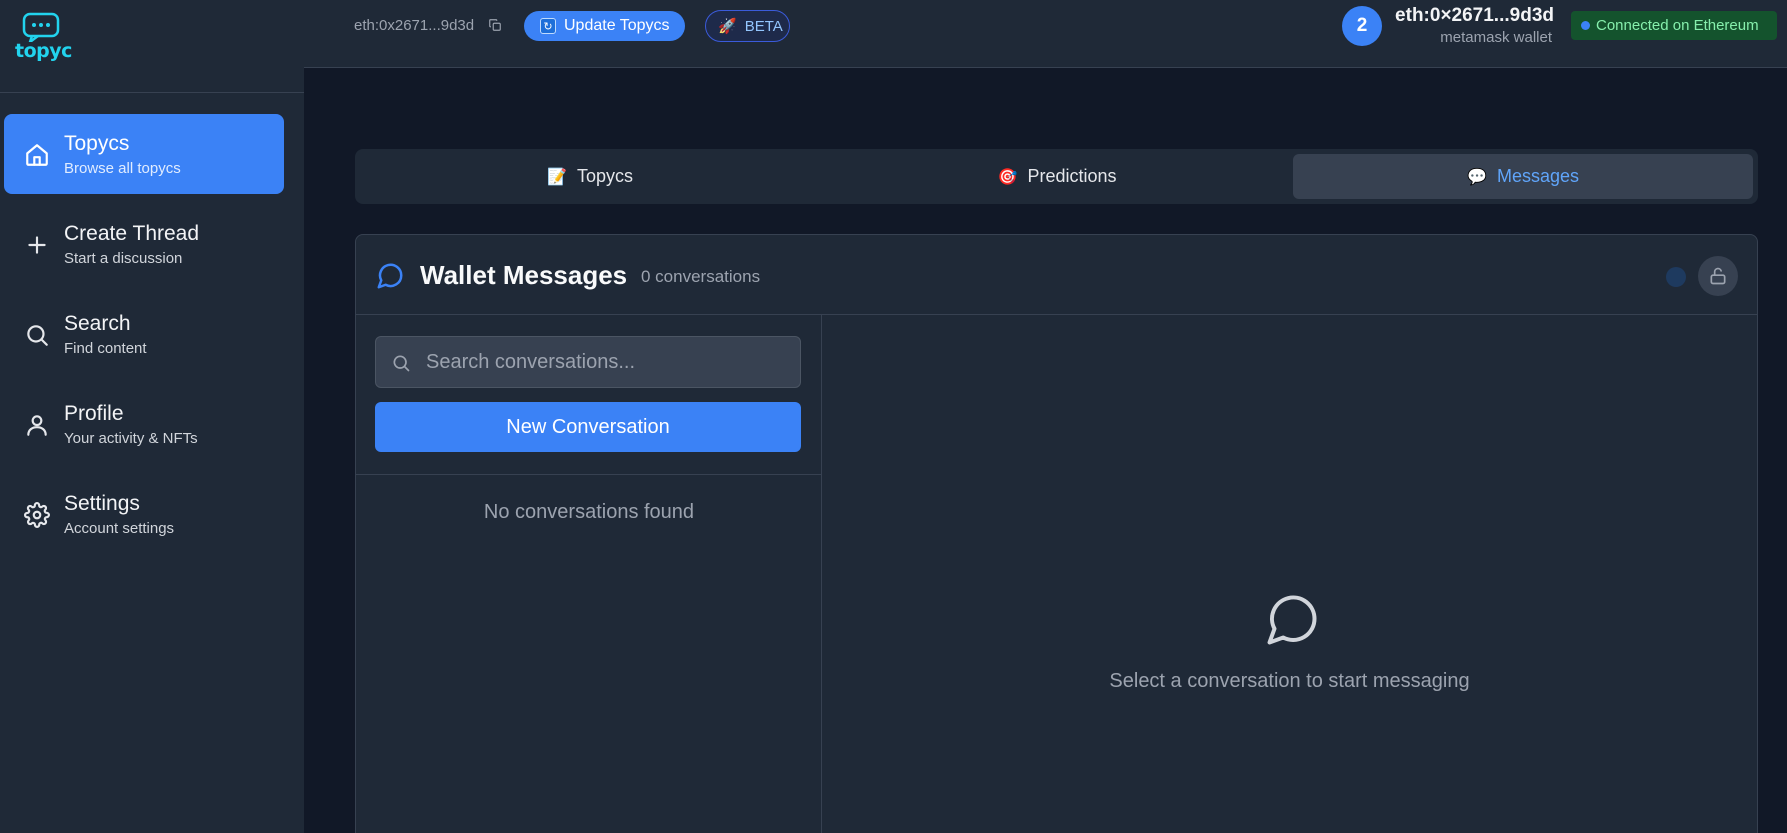 This screenshot has width=1787, height=833. I want to click on sidebar-item-topycs: Topycs Browse all topycs, so click(144, 154).